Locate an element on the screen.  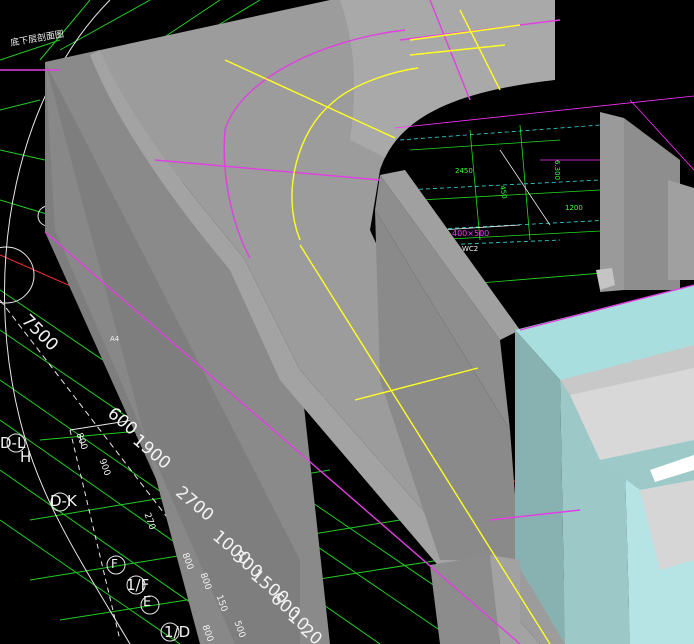
plan-label-6: 1200 is located at coordinates (574, 208).